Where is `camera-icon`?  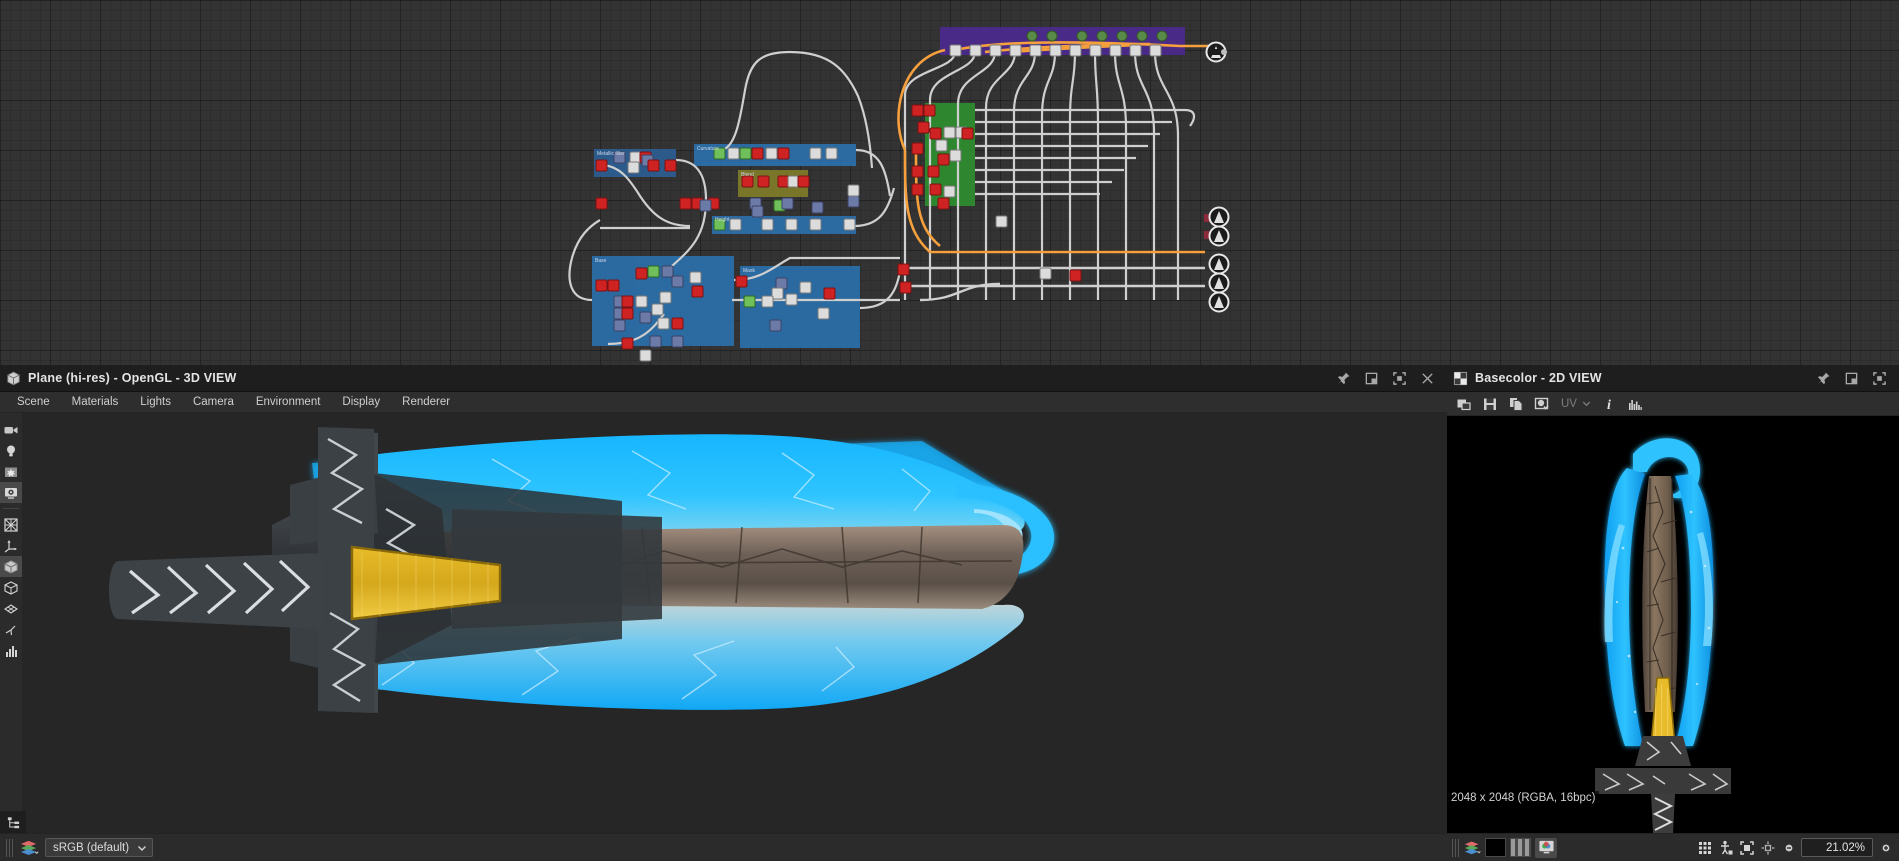
camera-icon is located at coordinates (11, 429).